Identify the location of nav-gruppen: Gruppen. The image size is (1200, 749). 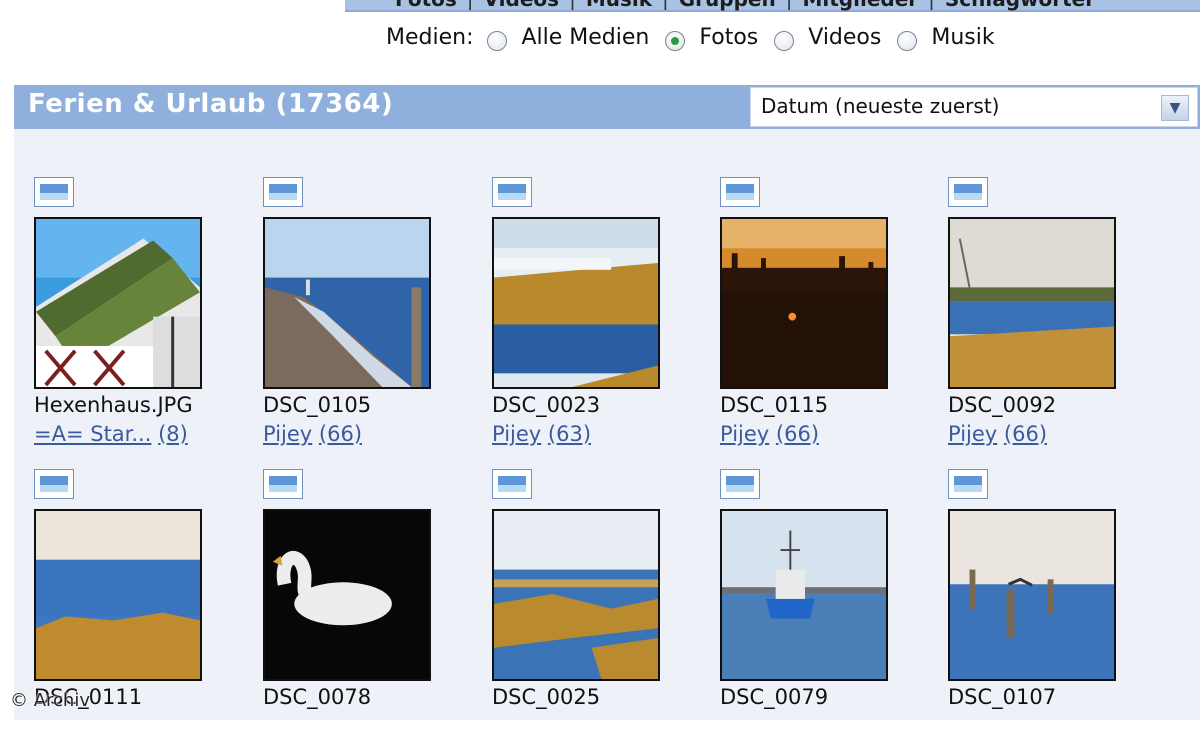
(727, 5).